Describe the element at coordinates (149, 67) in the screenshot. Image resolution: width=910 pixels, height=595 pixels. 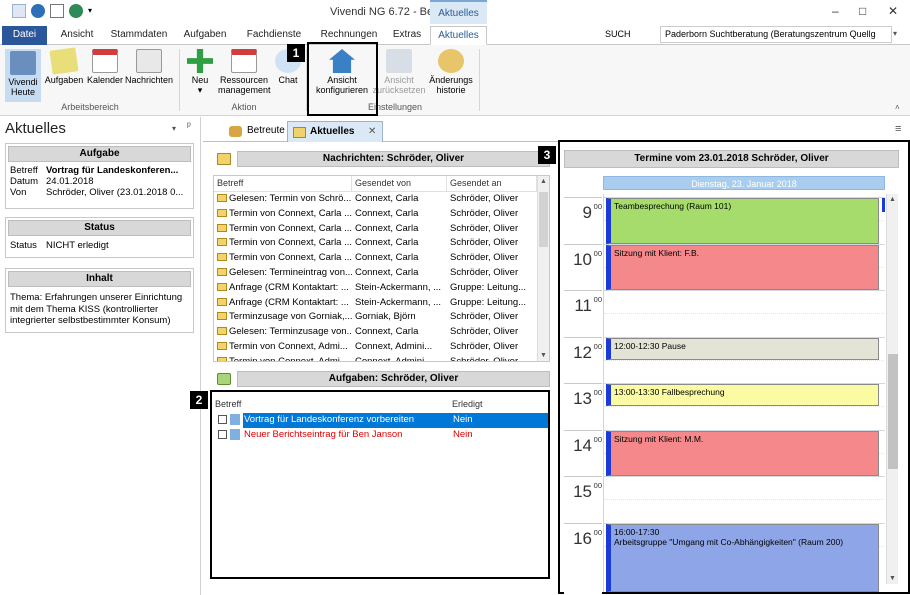
I see `nachrichten-button: Nachrichten` at that location.